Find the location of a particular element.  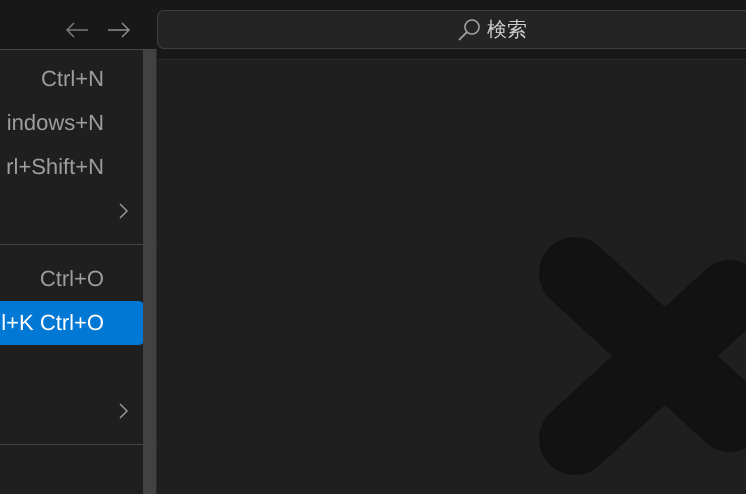

search-icon is located at coordinates (469, 30).